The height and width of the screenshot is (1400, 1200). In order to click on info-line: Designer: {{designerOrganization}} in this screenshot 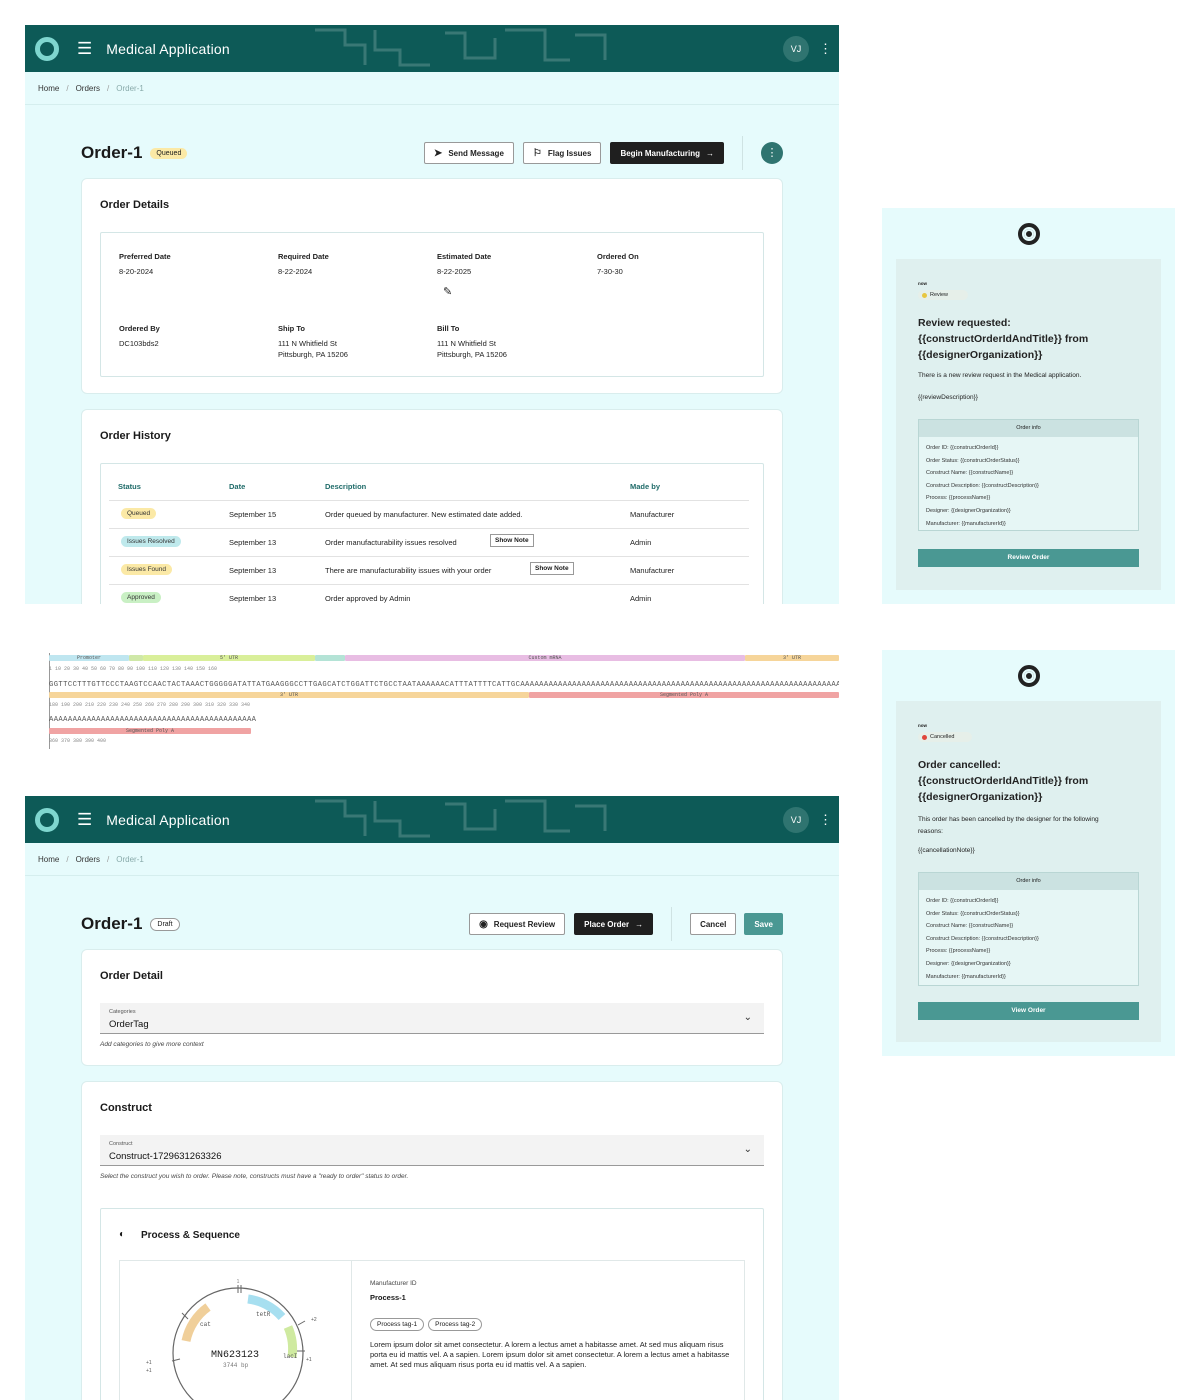, I will do `click(968, 510)`.